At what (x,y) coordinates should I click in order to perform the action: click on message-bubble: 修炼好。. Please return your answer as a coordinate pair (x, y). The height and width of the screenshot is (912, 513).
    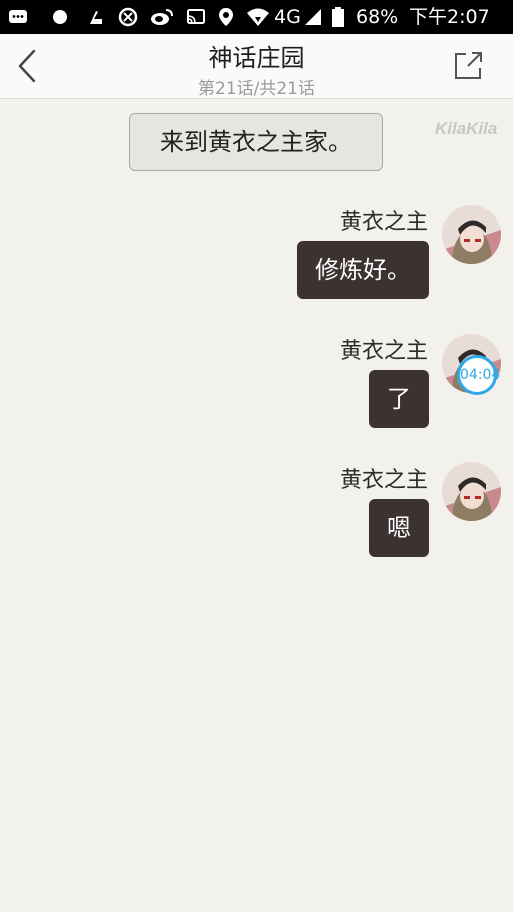
    Looking at the image, I should click on (363, 270).